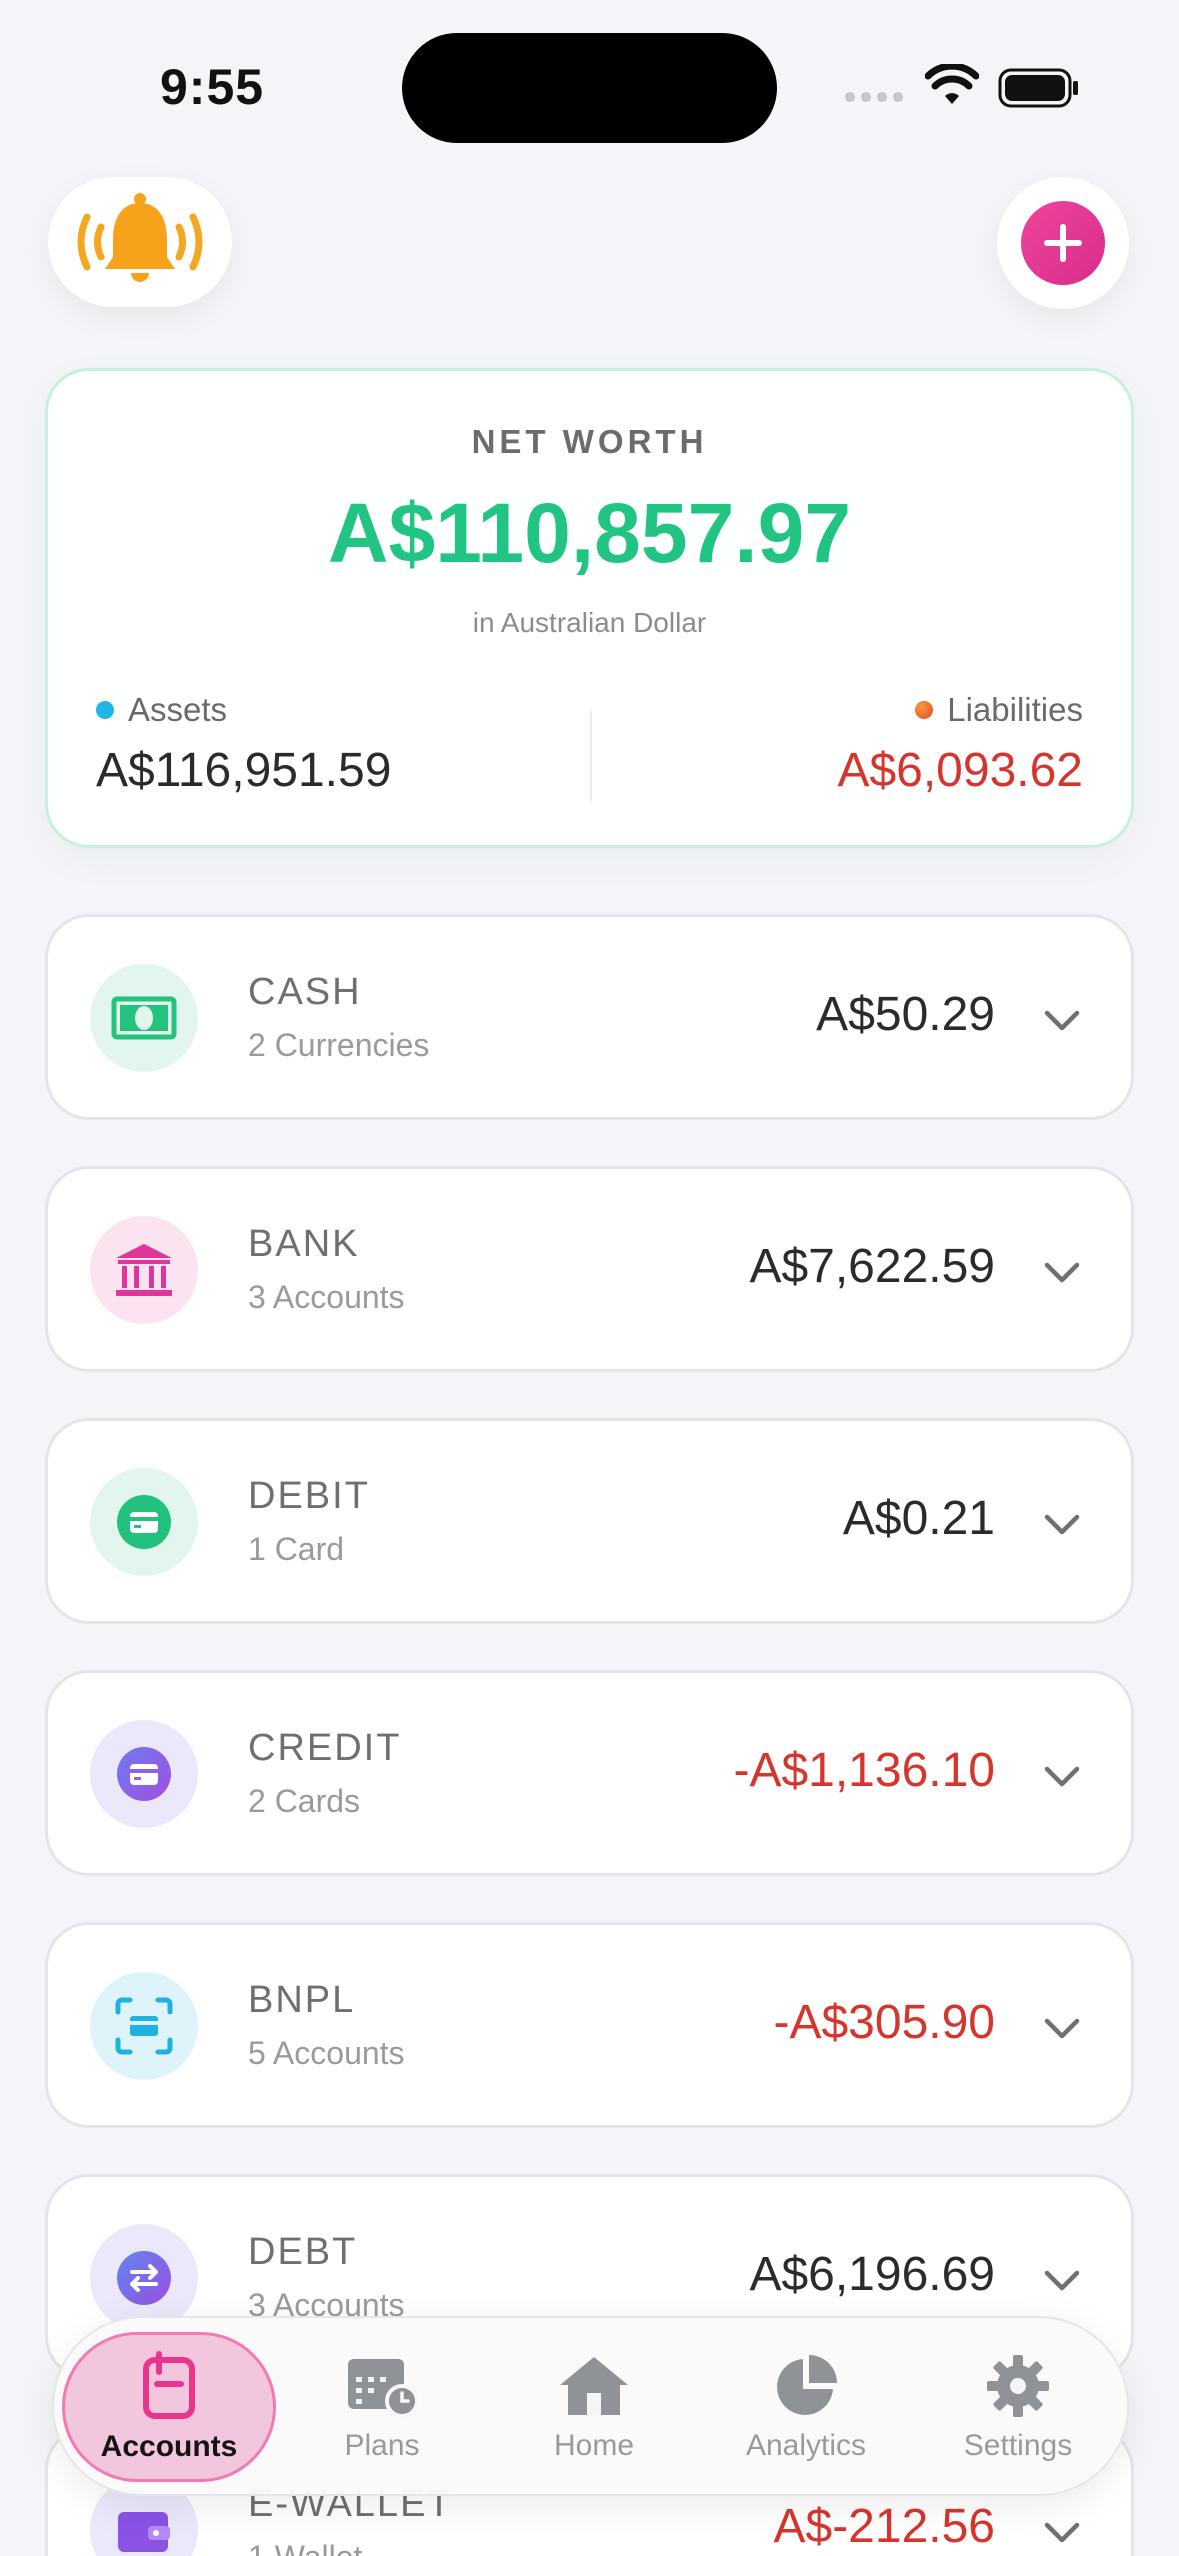 The width and height of the screenshot is (1179, 2556). Describe the element at coordinates (952, 84) in the screenshot. I see `wifi-icon` at that location.